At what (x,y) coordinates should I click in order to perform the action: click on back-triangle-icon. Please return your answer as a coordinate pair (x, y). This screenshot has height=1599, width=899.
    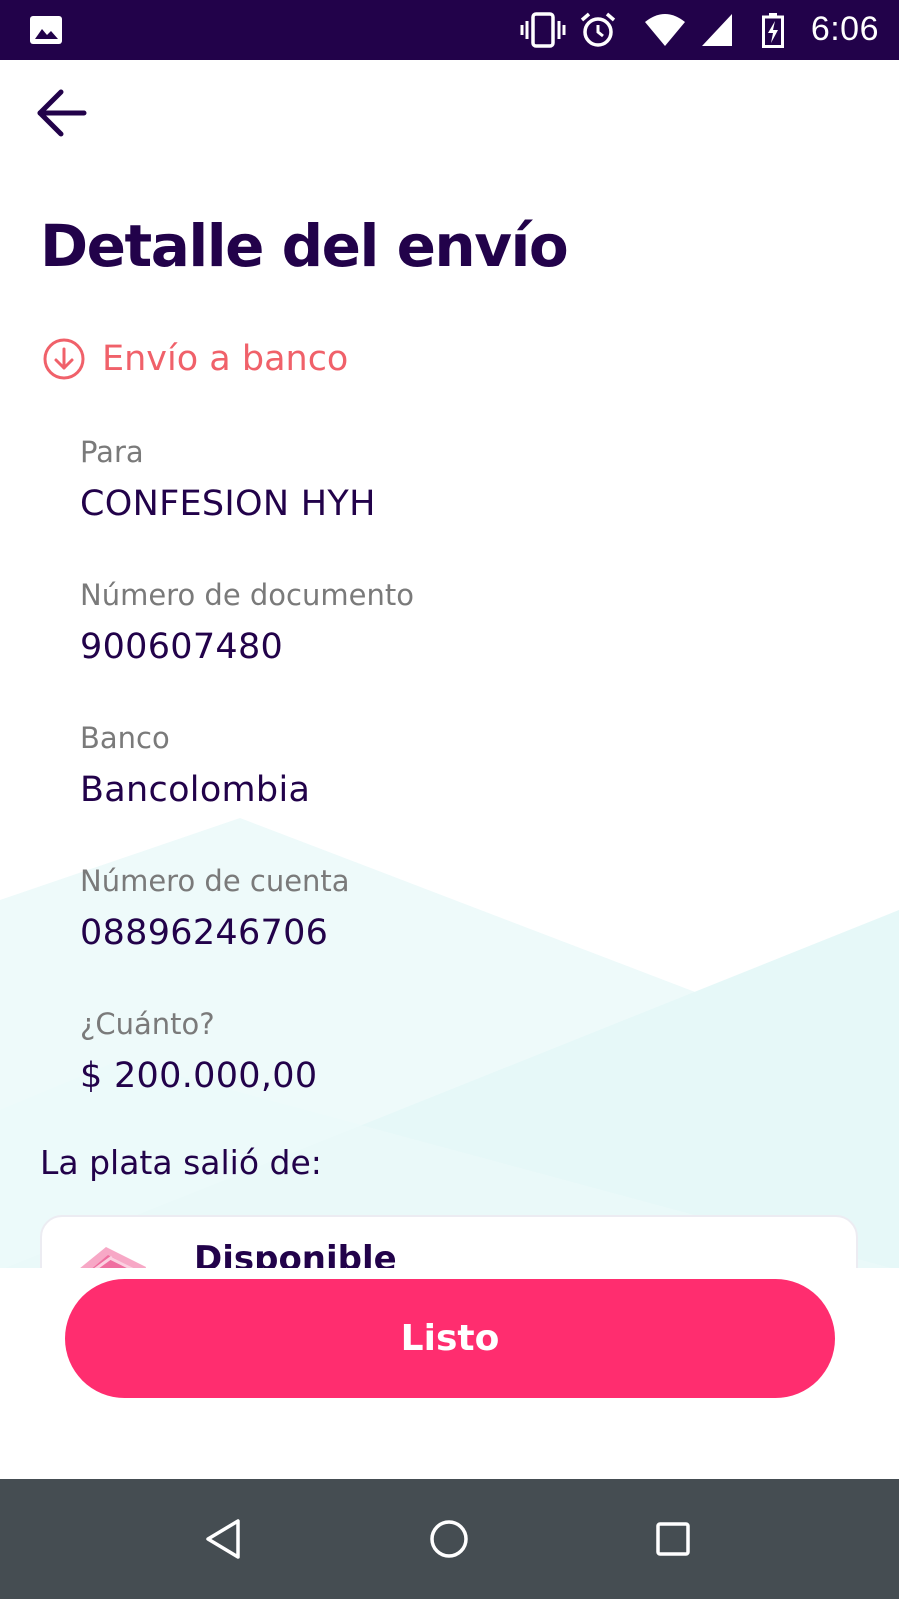
    Looking at the image, I should click on (223, 1539).